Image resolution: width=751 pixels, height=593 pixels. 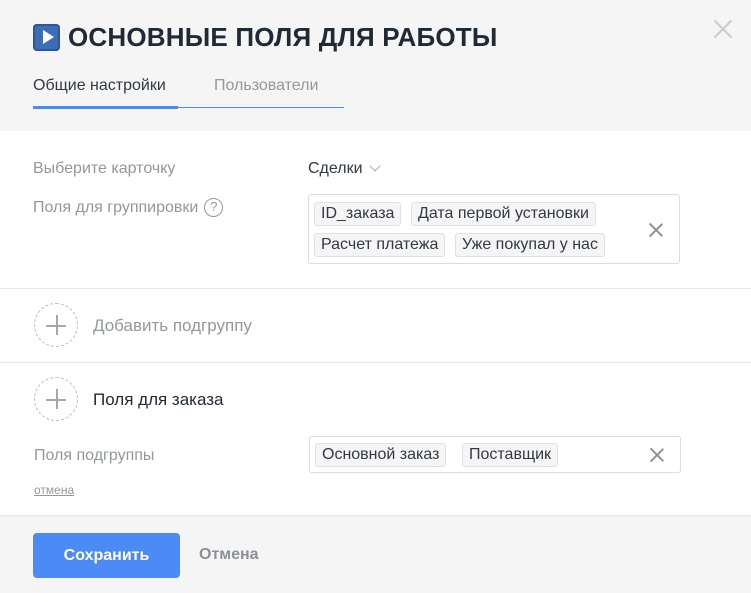 What do you see at coordinates (335, 168) in the screenshot?
I see `card-select-value: Сделки` at bounding box center [335, 168].